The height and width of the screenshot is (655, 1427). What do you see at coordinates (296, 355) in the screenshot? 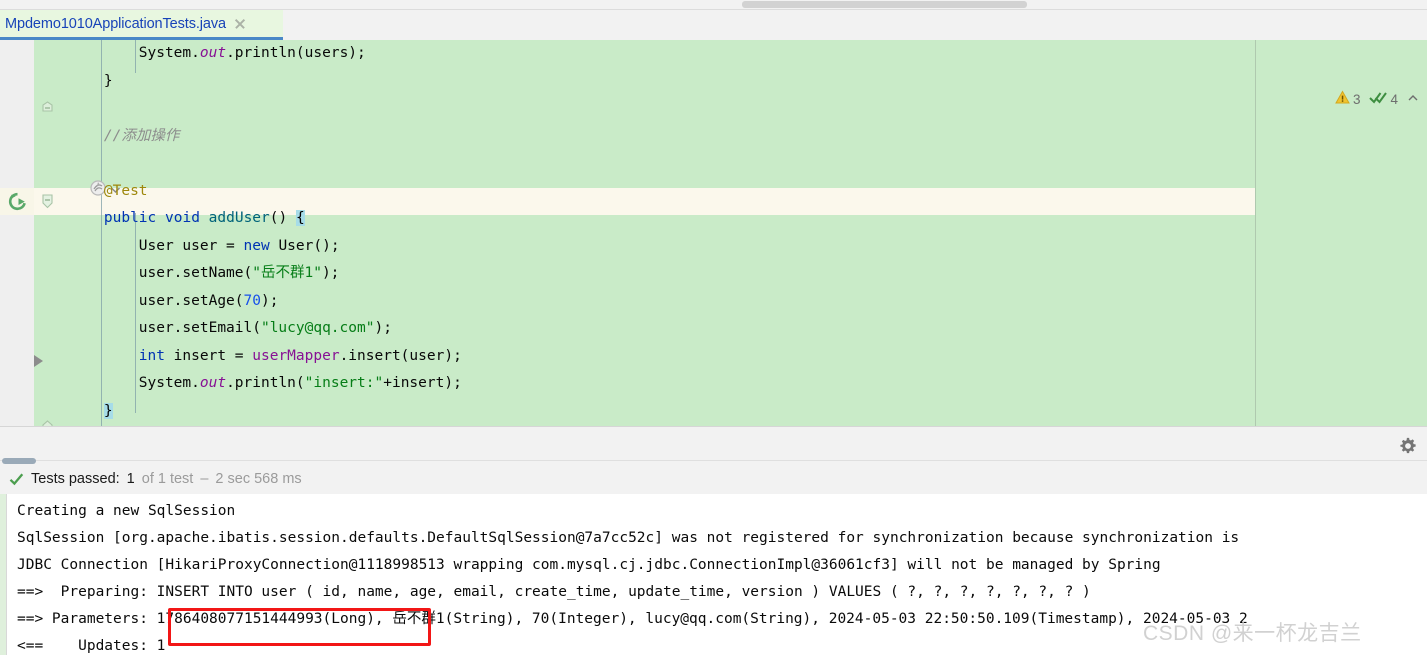
I see `code-token: userMapper` at bounding box center [296, 355].